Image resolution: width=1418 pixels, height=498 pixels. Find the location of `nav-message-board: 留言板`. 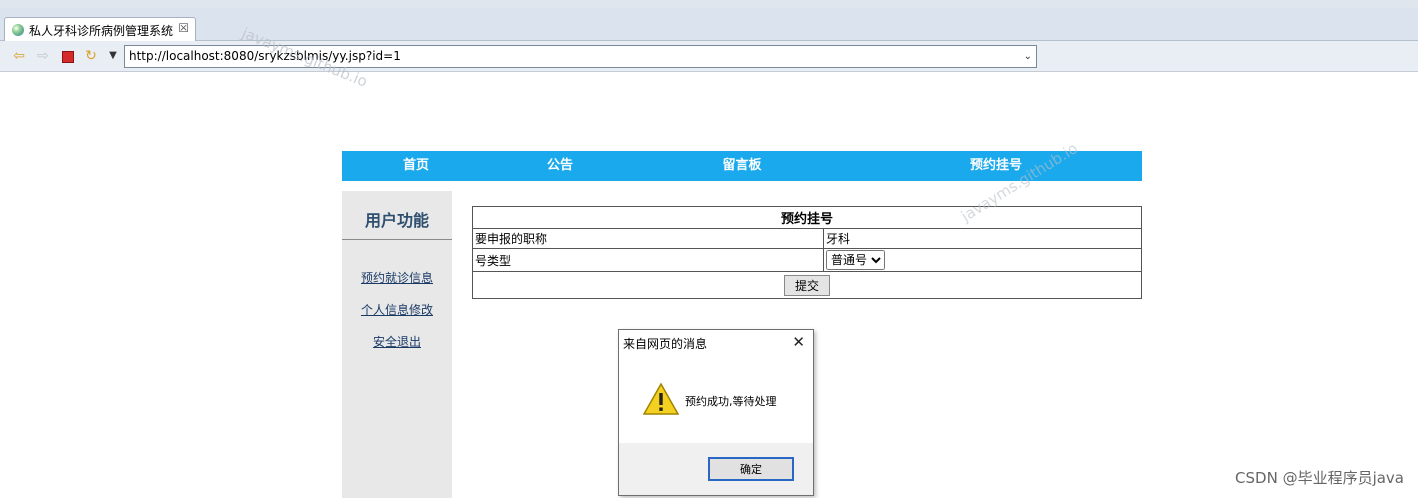

nav-message-board: 留言板 is located at coordinates (742, 166).